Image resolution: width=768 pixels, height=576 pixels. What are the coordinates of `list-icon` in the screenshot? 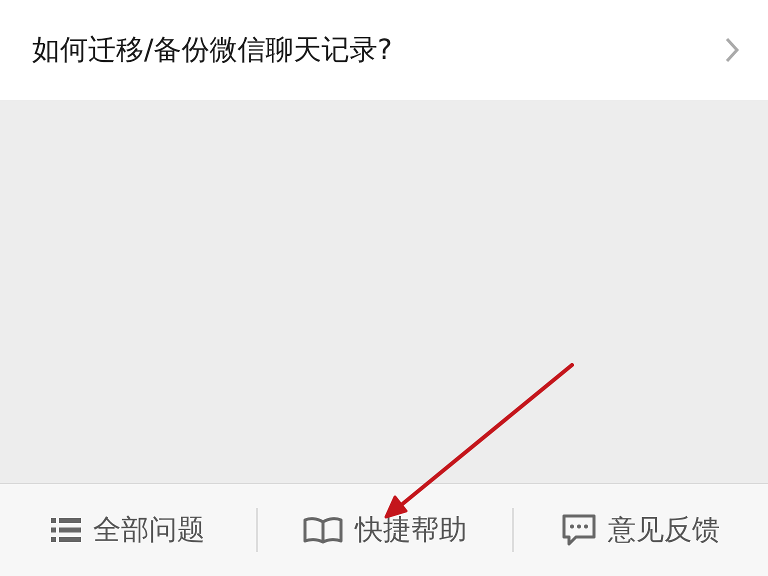 It's located at (66, 530).